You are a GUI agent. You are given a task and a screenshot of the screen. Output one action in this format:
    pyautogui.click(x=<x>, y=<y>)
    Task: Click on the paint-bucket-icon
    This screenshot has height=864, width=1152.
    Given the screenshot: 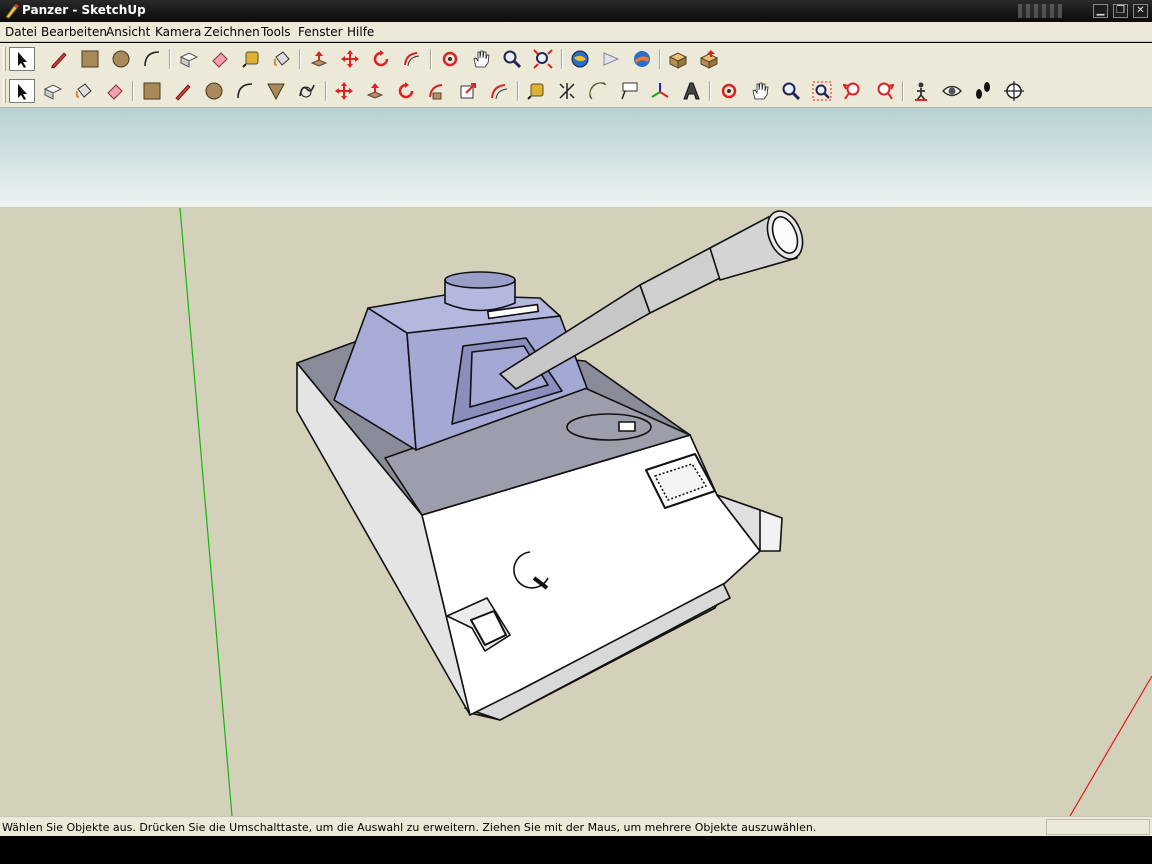 What is the action you would take?
    pyautogui.click(x=83, y=90)
    